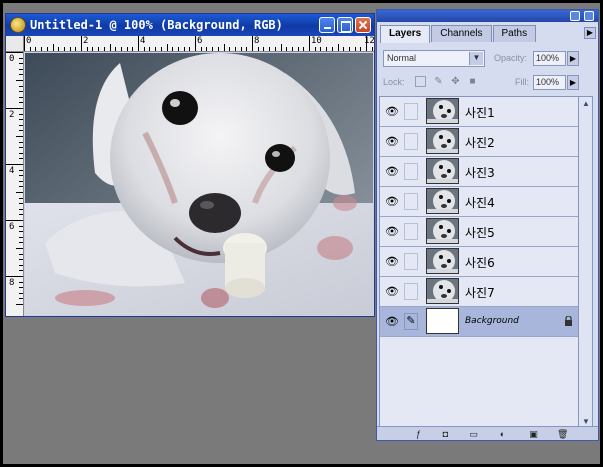 The height and width of the screenshot is (467, 603). I want to click on layer-row: 👁 사진7, so click(479, 292).